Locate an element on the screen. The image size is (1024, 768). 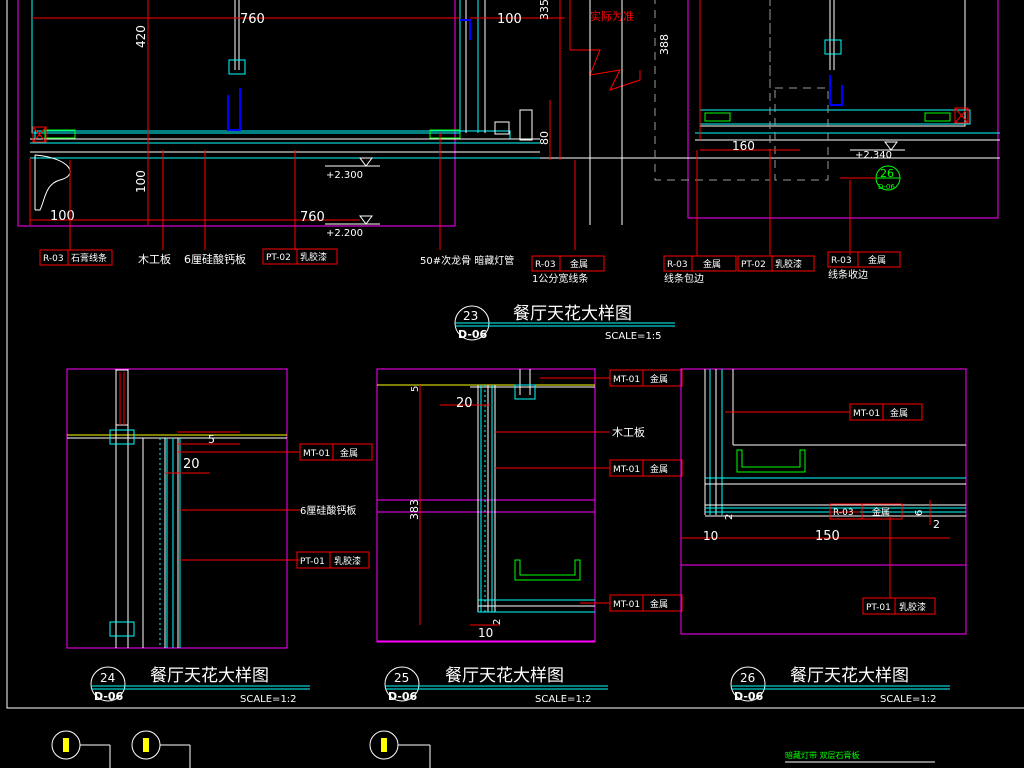
dim-100-top: 100 is located at coordinates (509, 19).